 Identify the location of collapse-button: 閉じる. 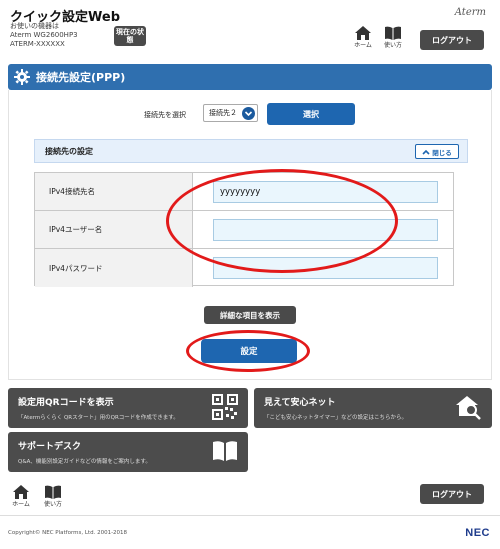
(437, 151).